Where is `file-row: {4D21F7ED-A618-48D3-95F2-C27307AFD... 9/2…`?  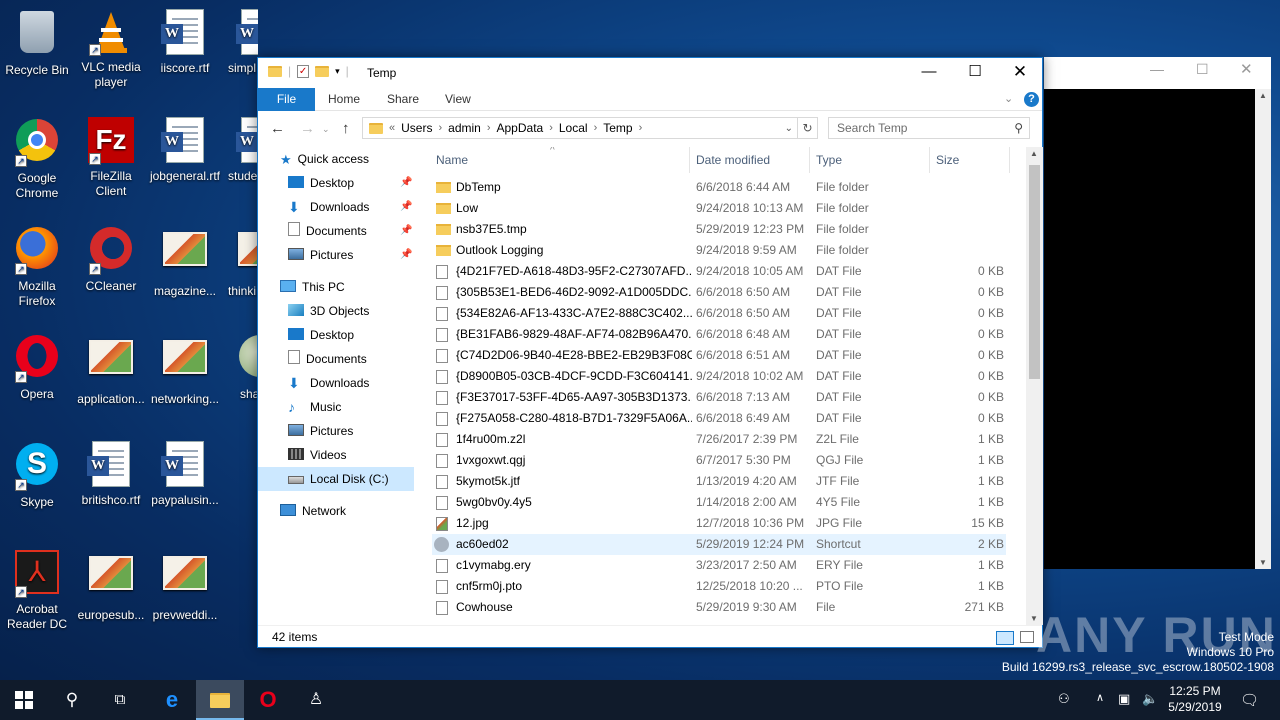
file-row: {4D21F7ED-A618-48D3-95F2-C27307AFD... 9/2… is located at coordinates (719, 271).